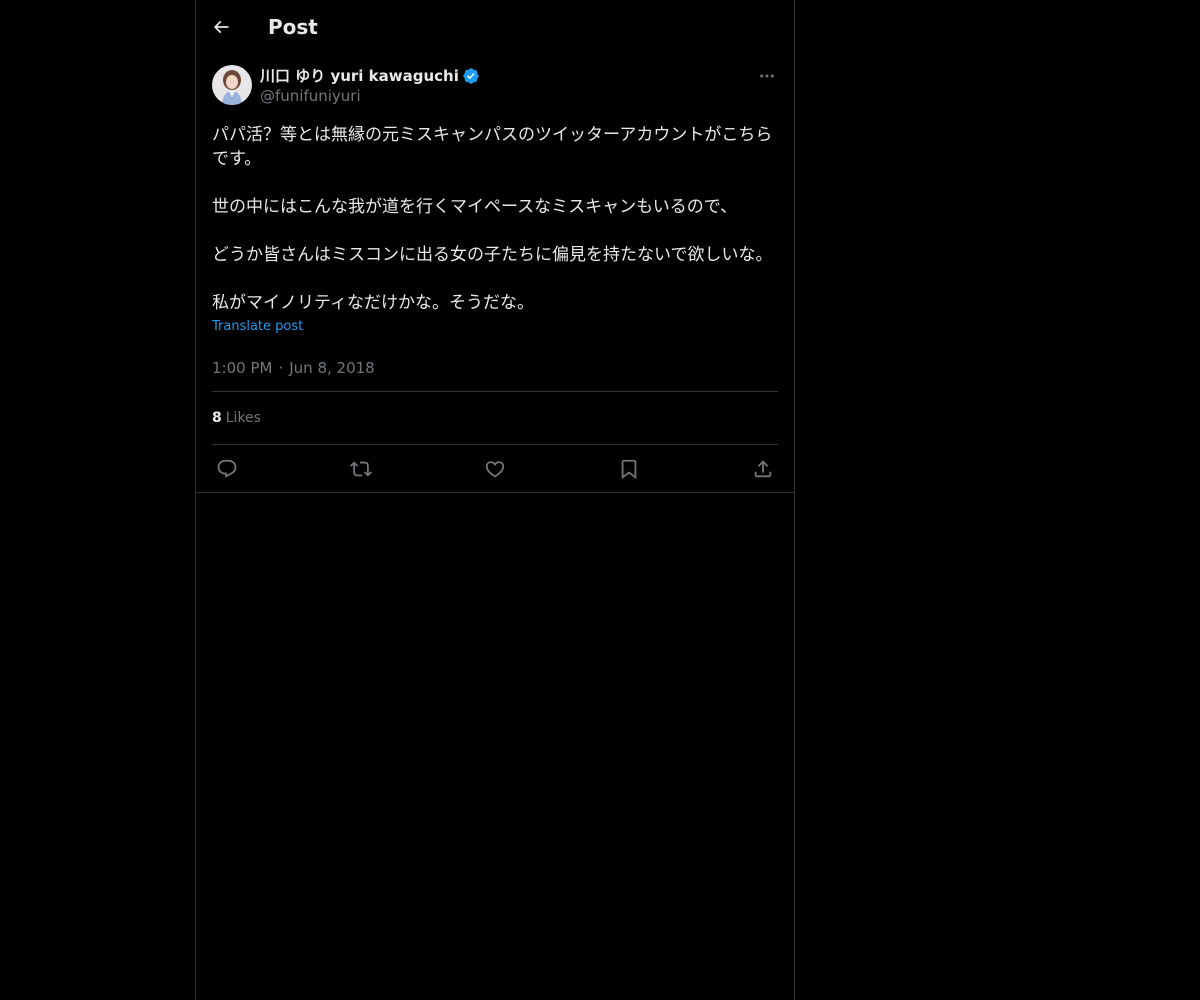 This screenshot has height=1000, width=1200. I want to click on post-time: 1:00 PM, so click(242, 368).